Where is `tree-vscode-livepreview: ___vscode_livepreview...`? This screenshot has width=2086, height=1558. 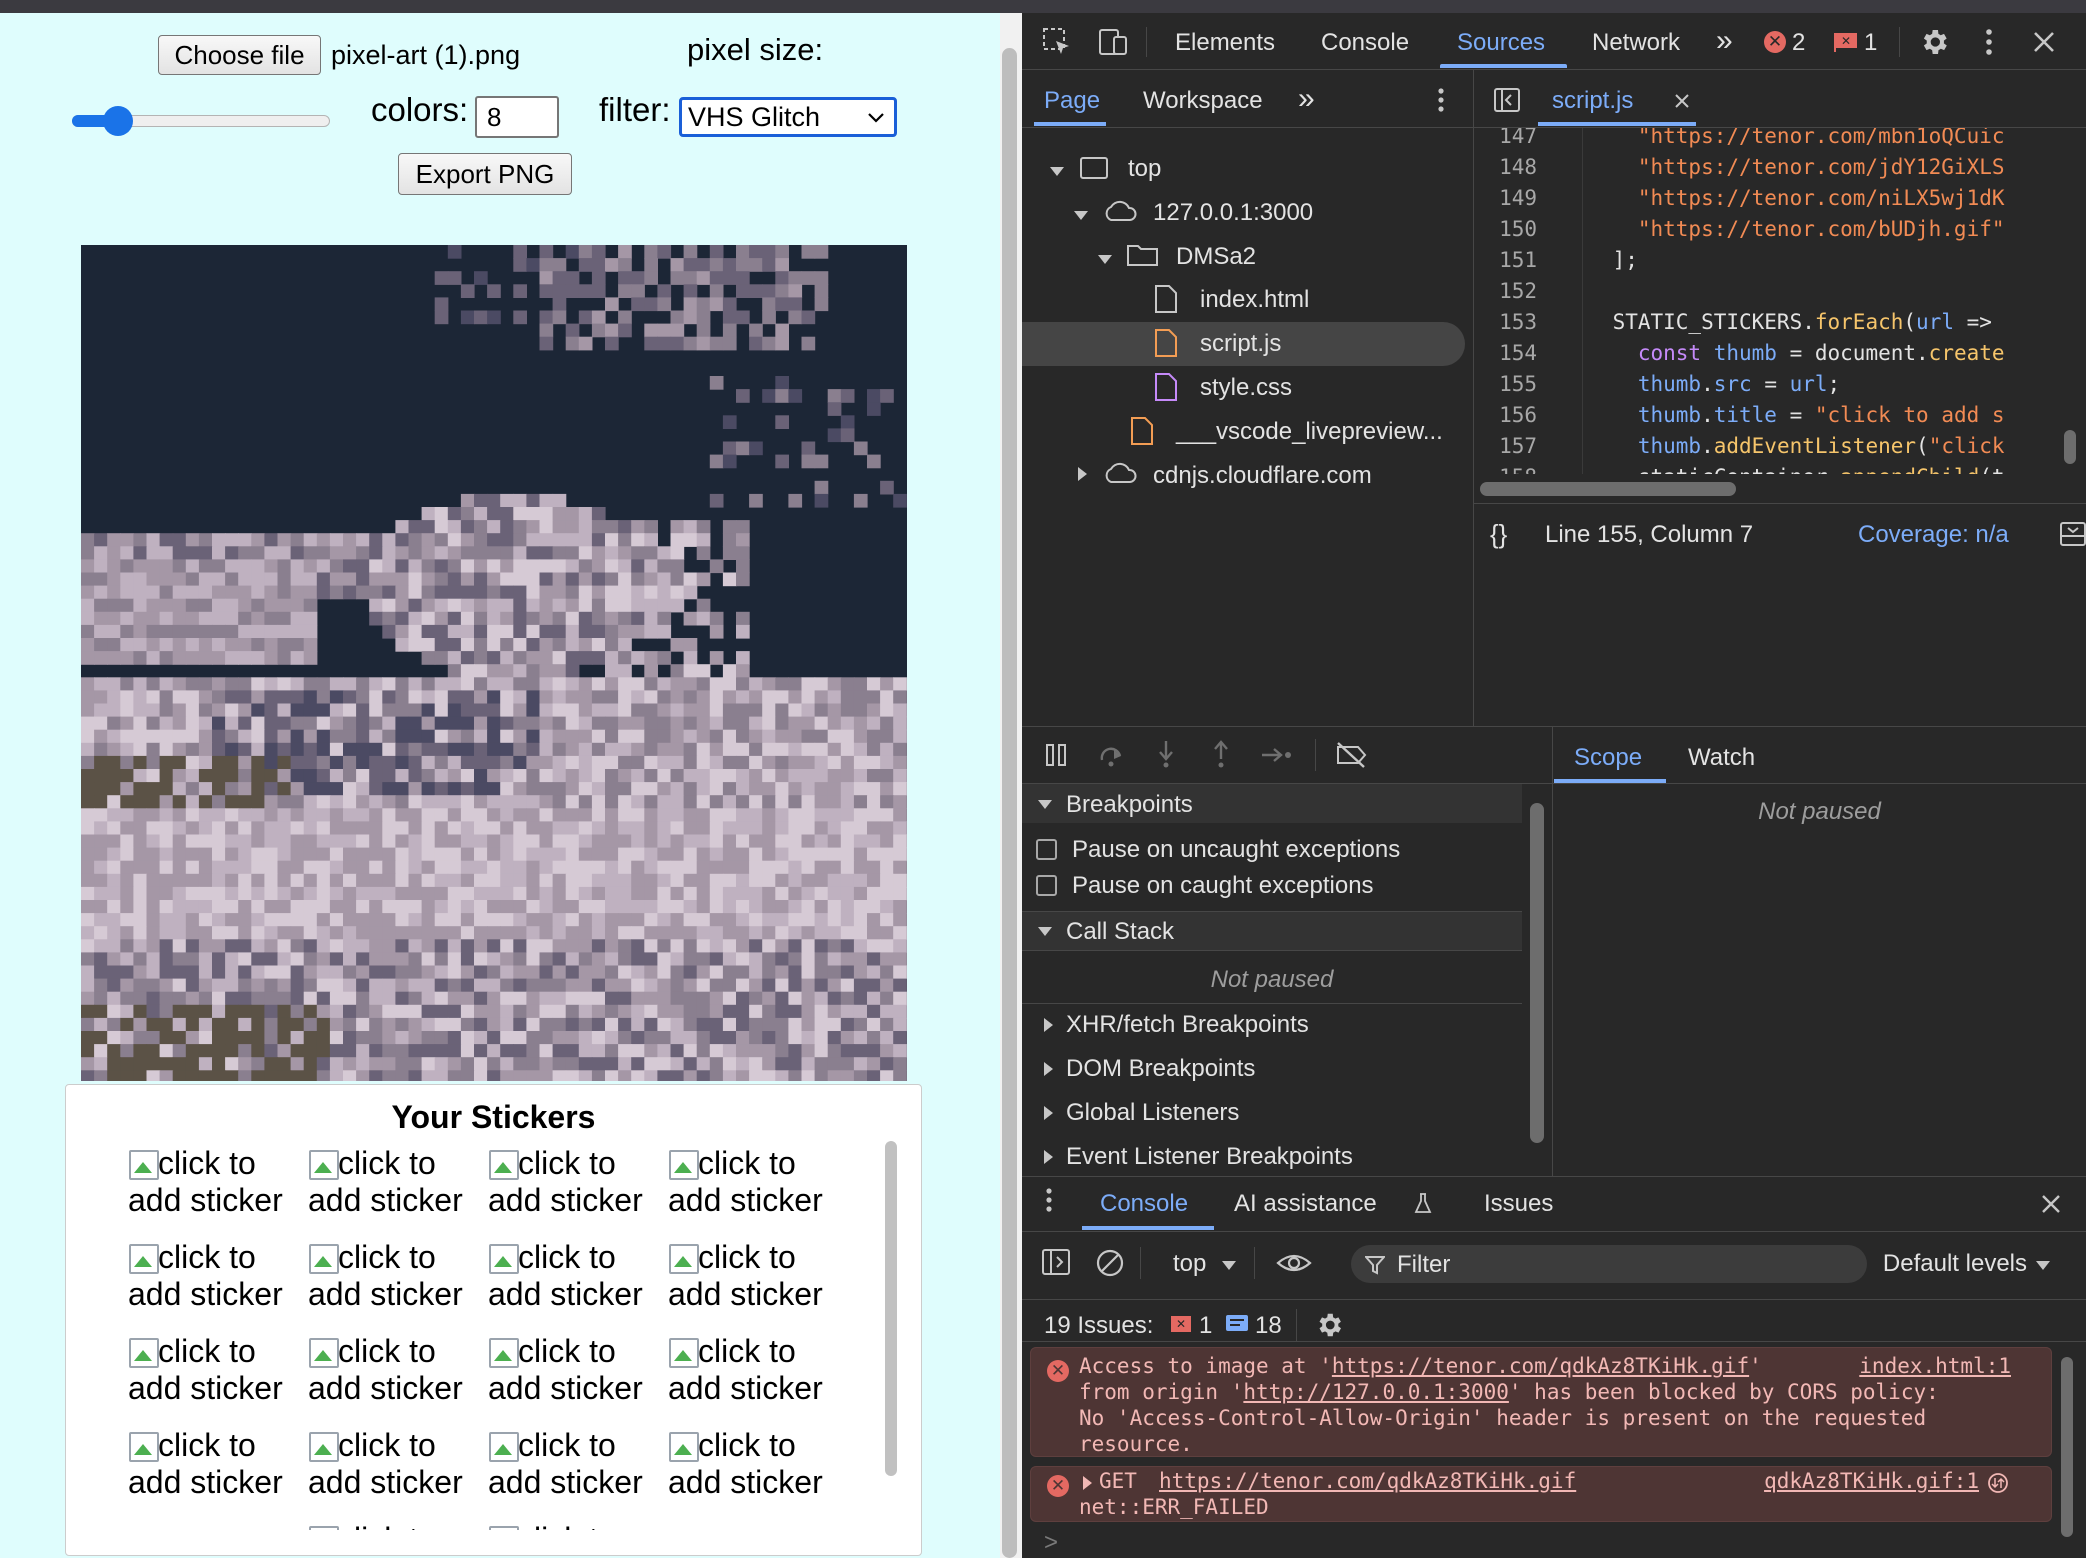
tree-vscode-livepreview: ___vscode_livepreview... is located at coordinates (1309, 432).